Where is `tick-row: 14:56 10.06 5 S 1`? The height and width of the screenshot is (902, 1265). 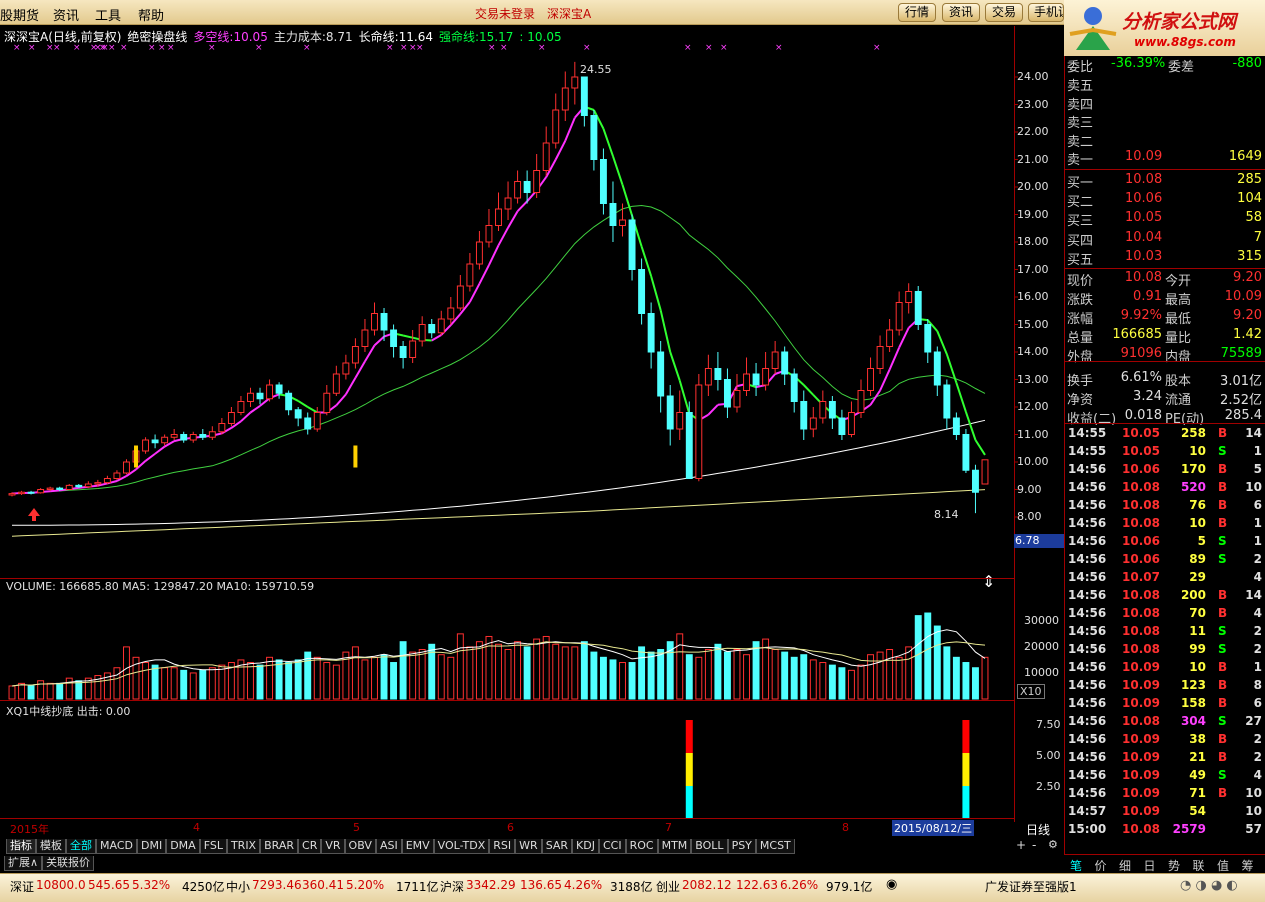
tick-row: 14:56 10.06 5 S 1 is located at coordinates (1165, 542).